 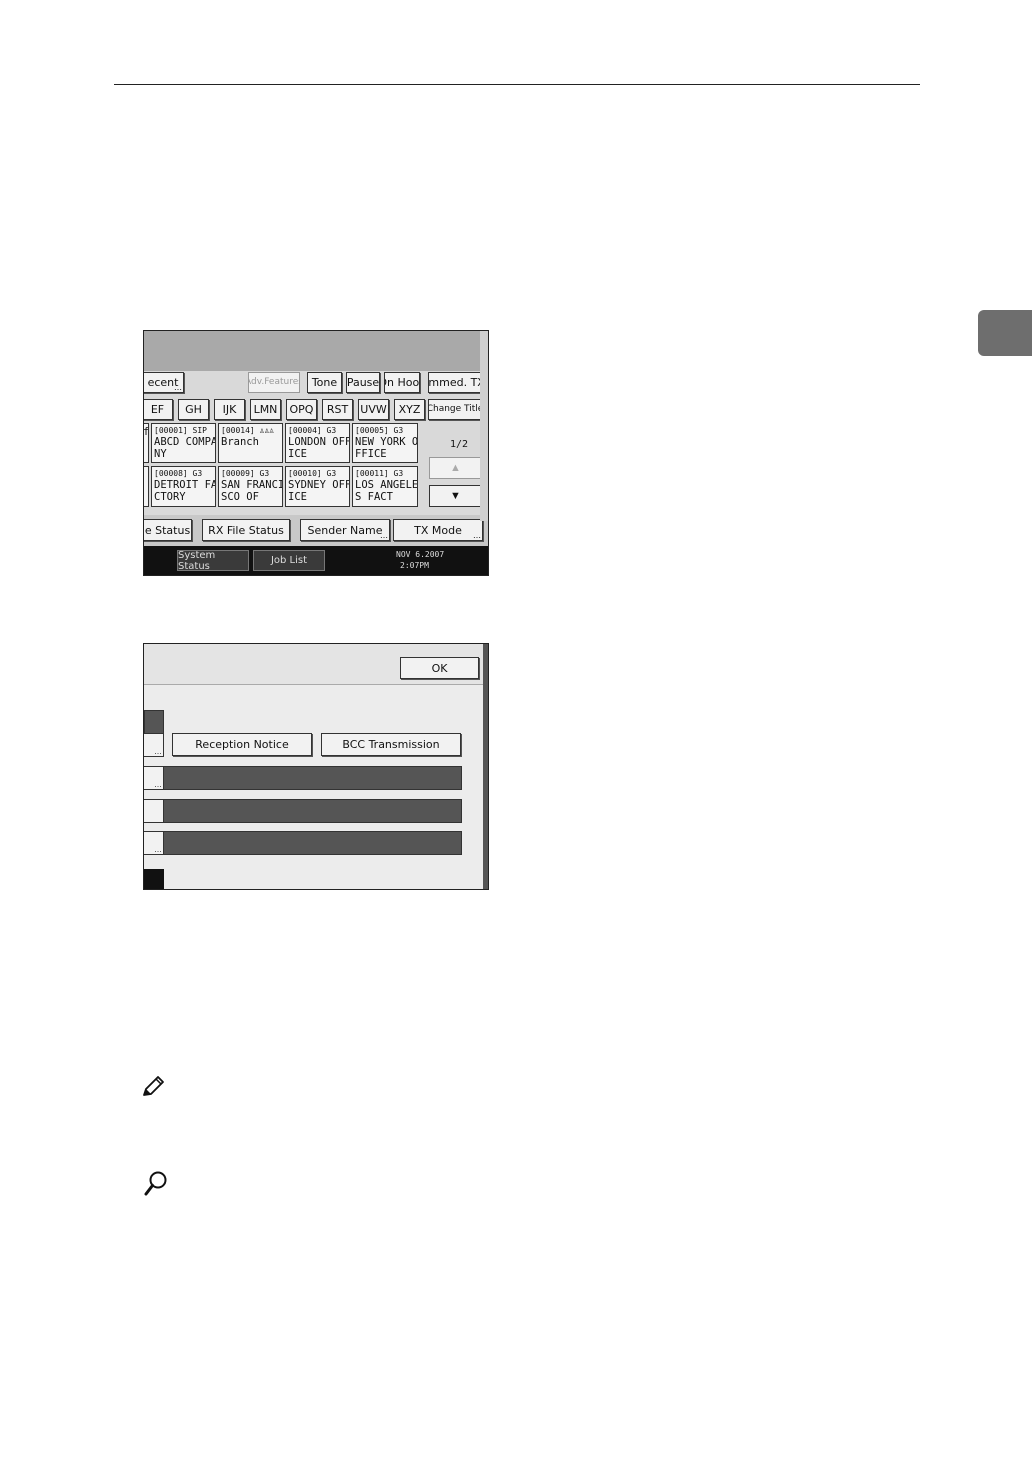 What do you see at coordinates (146, 443) in the screenshot?
I see `destination-stub: f` at bounding box center [146, 443].